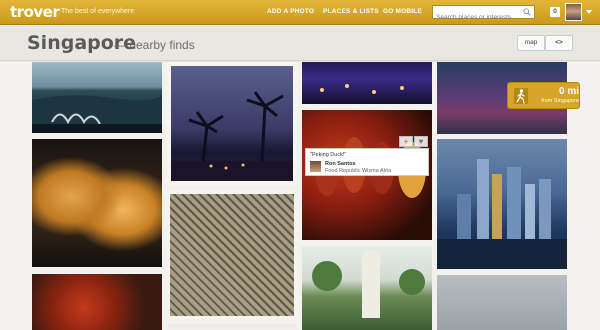 The image size is (600, 330). What do you see at coordinates (543, 95) in the screenshot?
I see `distance-badge: 0 mi from Singapore` at bounding box center [543, 95].